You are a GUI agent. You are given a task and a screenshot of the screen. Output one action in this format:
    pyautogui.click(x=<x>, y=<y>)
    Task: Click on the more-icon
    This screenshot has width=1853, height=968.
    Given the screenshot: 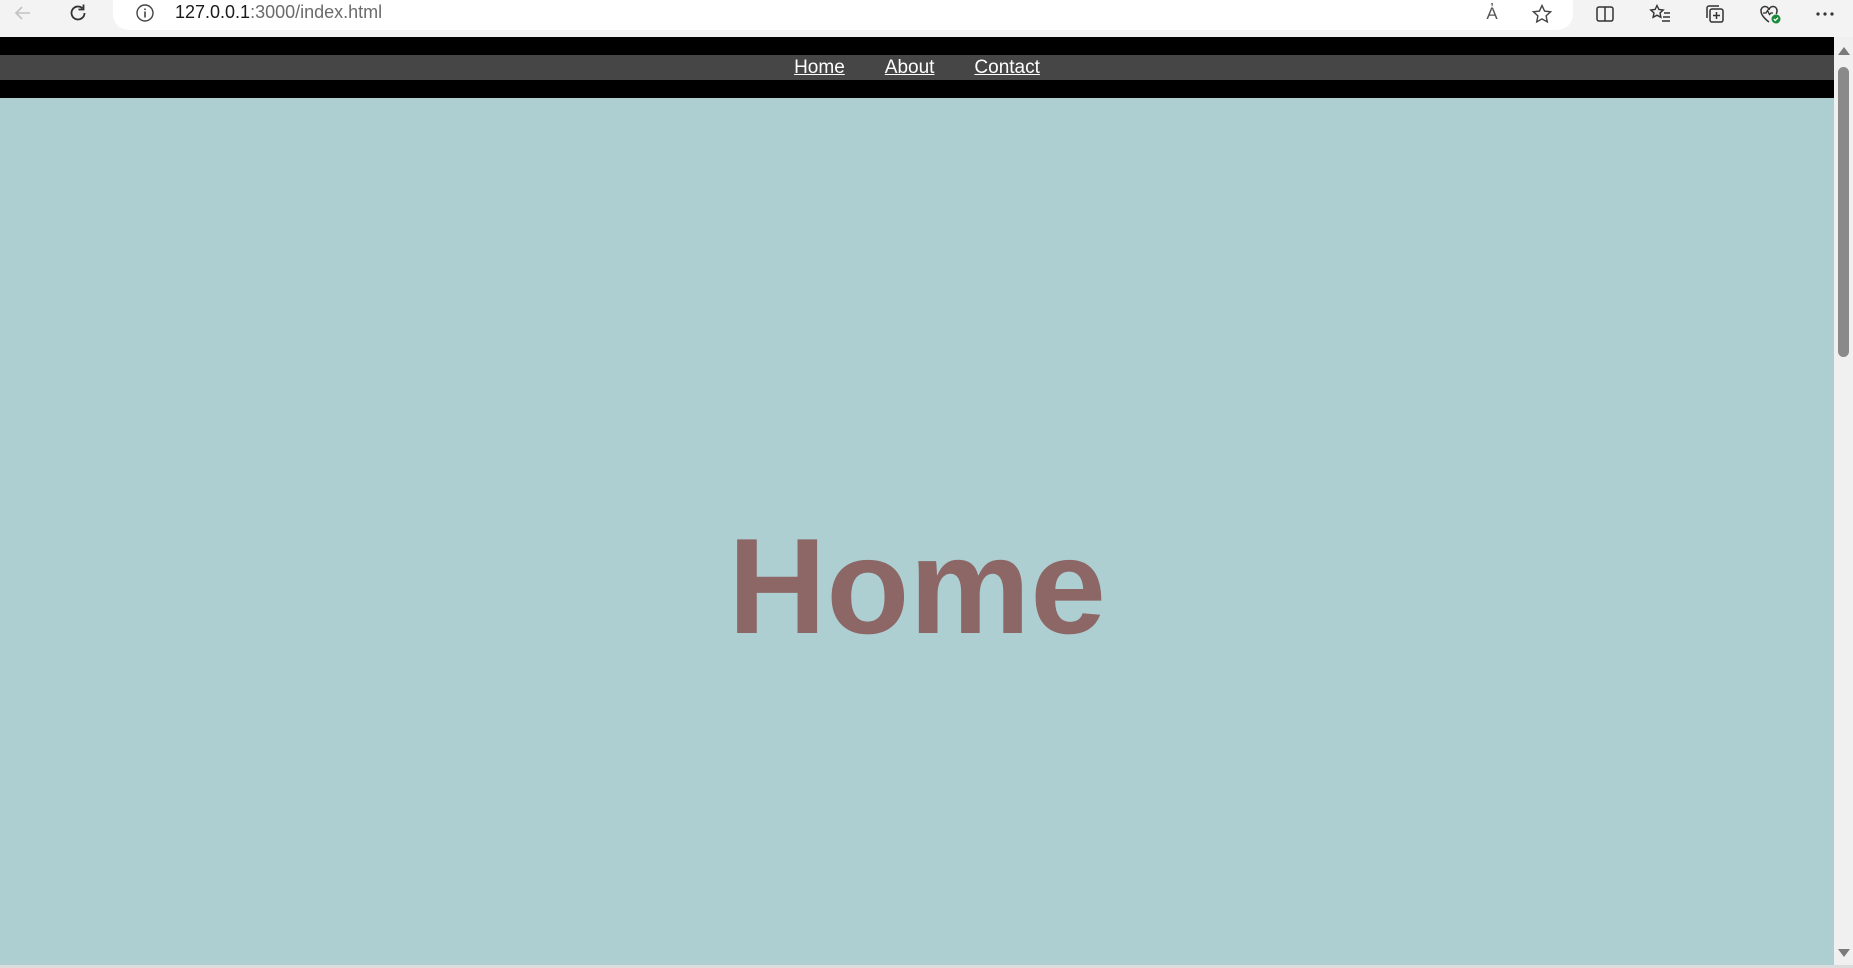 What is the action you would take?
    pyautogui.click(x=1825, y=14)
    